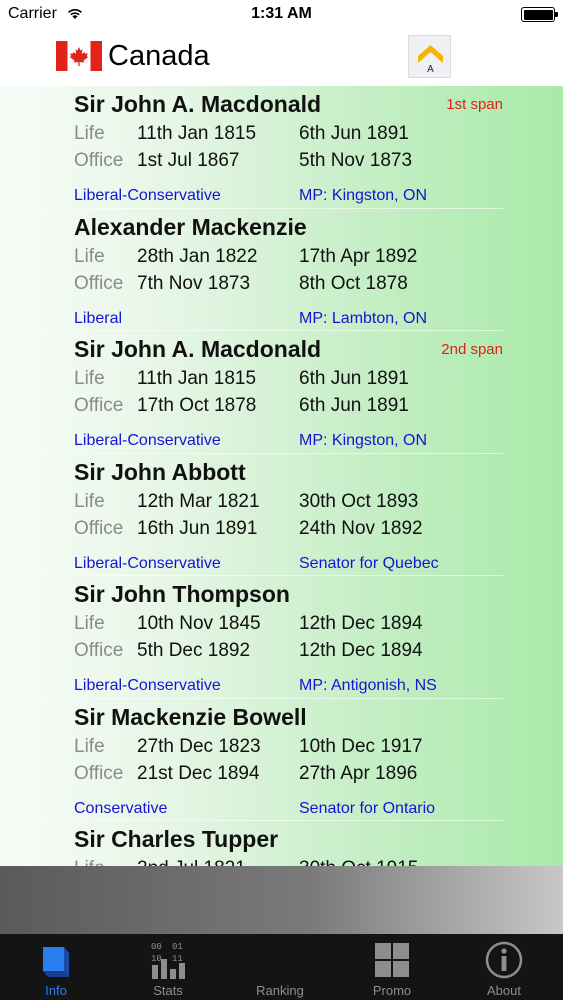 This screenshot has width=563, height=1000. Describe the element at coordinates (197, 256) in the screenshot. I see `birth-date: 28th Jan 1822` at that location.